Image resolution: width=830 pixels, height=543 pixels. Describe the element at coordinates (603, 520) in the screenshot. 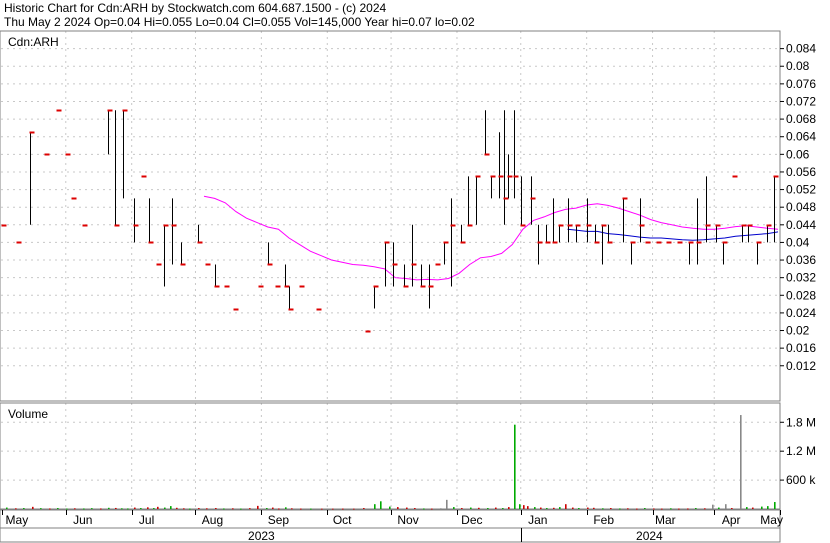

I see `month-label: Feb` at that location.